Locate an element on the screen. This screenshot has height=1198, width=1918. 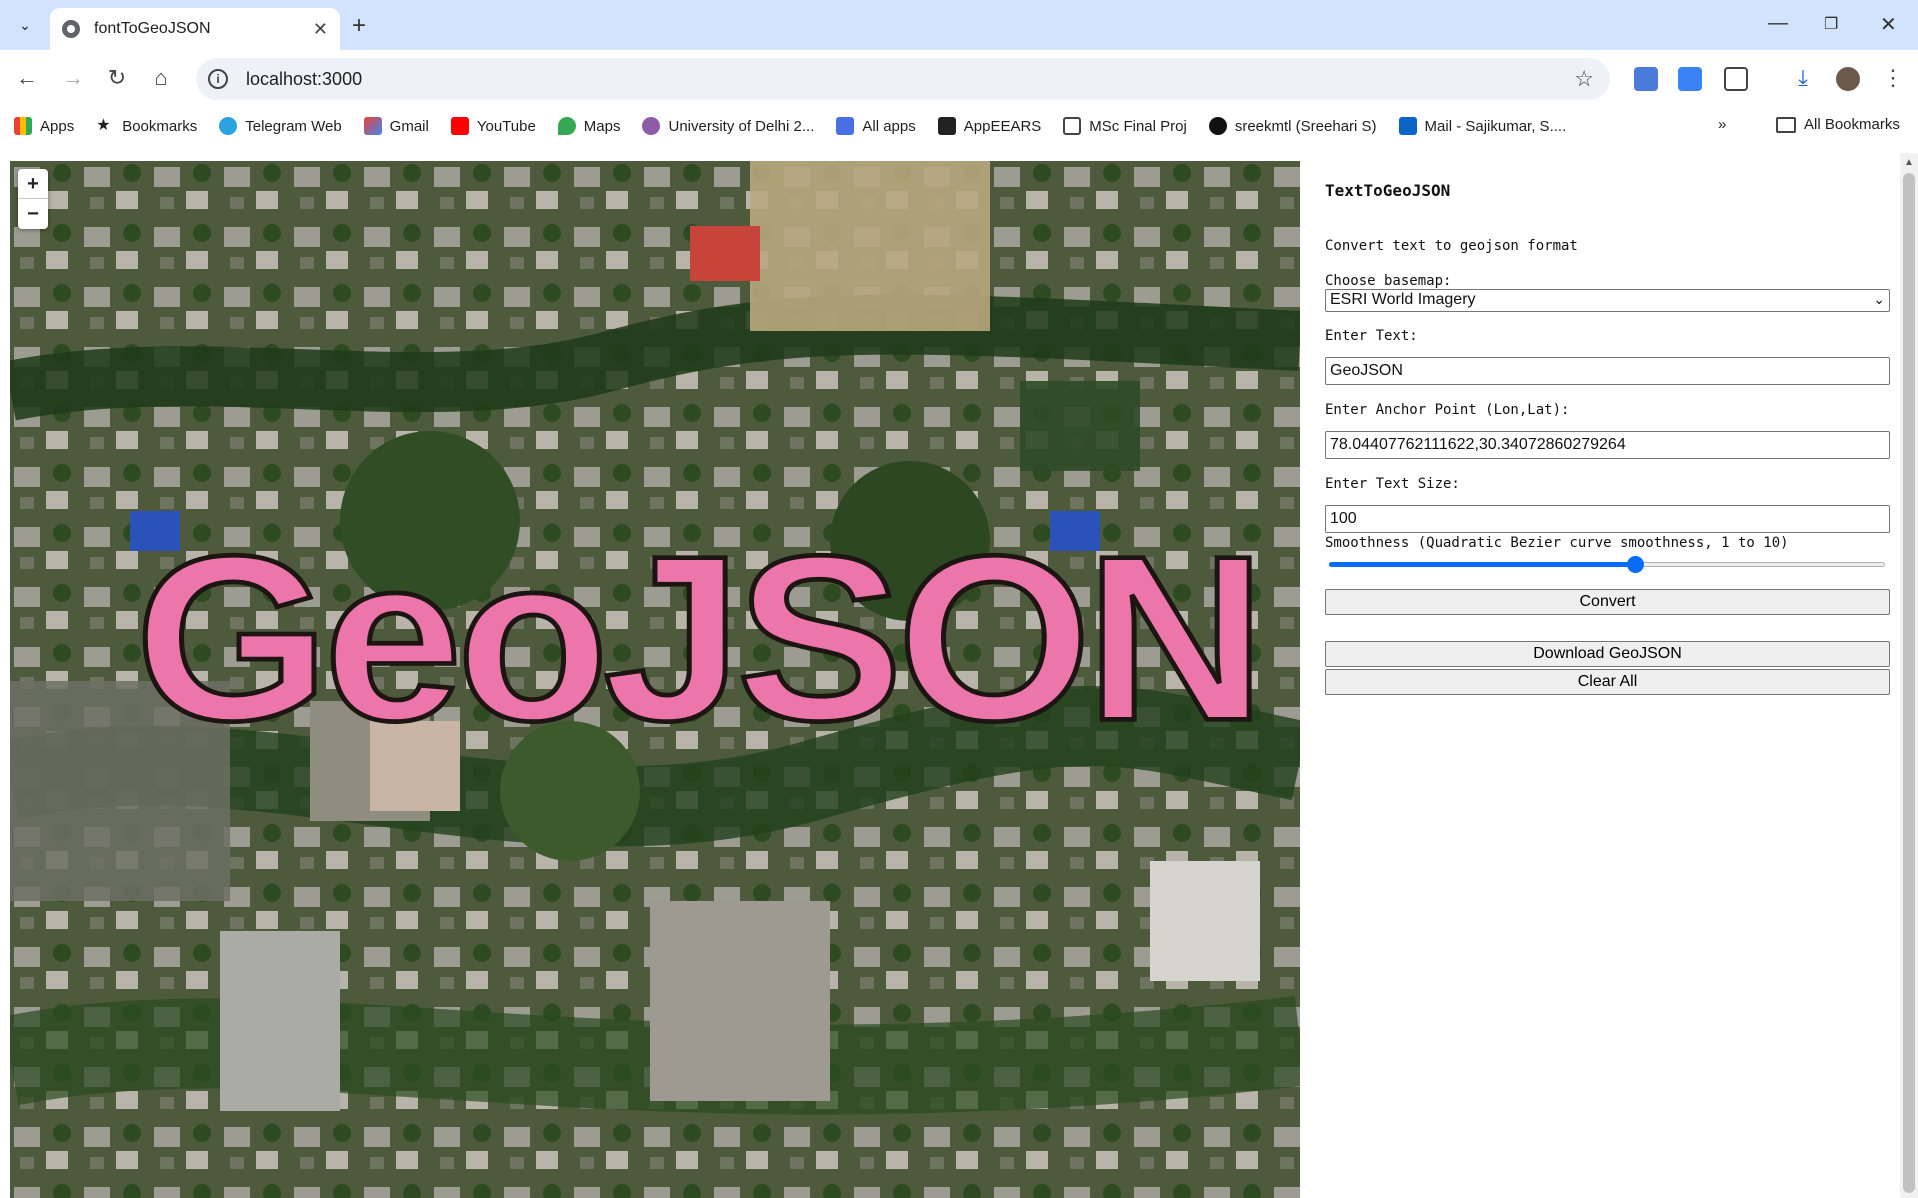
browser-tab: fontToGeoJSON ✕ is located at coordinates (195, 29).